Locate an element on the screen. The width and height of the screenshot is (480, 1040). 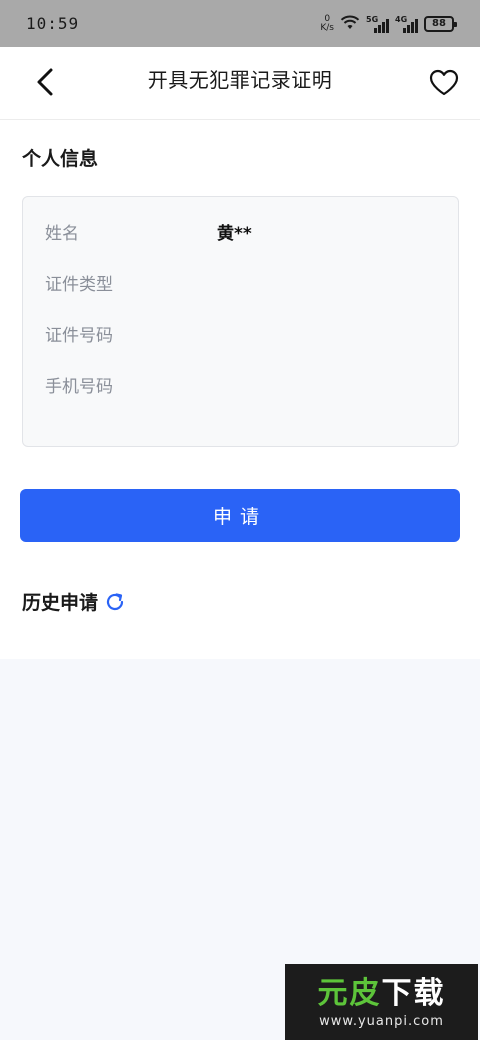
signal-5g-icon: 5G is located at coordinates (377, 24).